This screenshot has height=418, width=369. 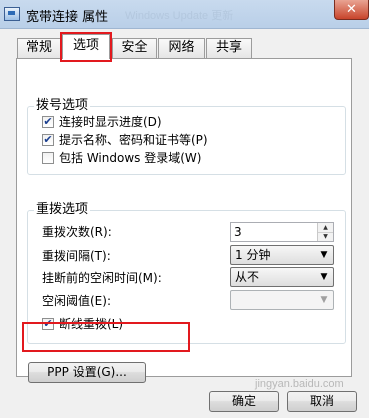 What do you see at coordinates (179, 16) in the screenshot?
I see `background-window-ghost-title: Windows Update 更新` at bounding box center [179, 16].